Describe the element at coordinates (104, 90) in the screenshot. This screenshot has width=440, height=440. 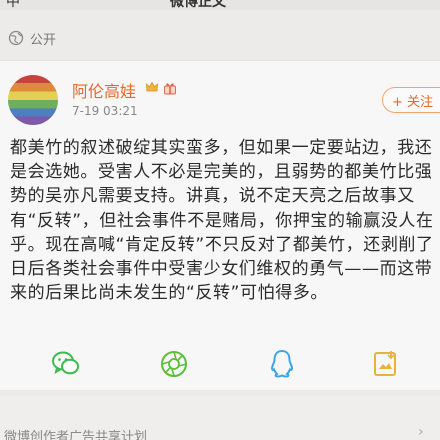
I see `author-name: 阿伦高娃` at that location.